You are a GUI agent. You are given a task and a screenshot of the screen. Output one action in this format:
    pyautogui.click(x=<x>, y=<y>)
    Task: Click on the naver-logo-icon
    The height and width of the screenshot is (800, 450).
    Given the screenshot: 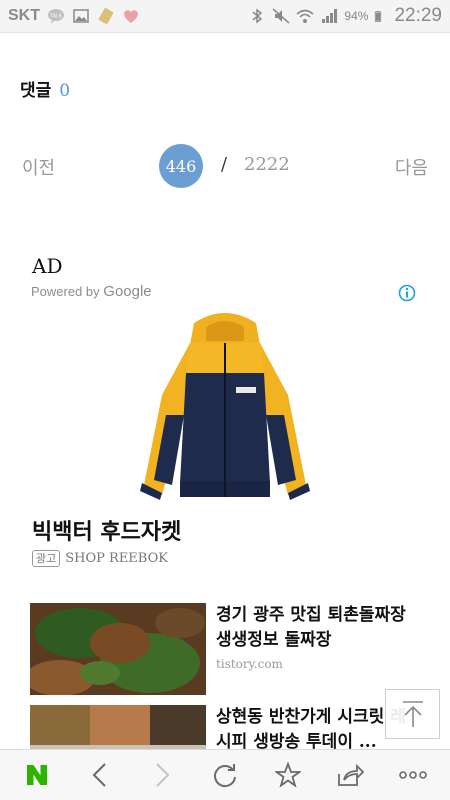 What is the action you would take?
    pyautogui.click(x=37, y=775)
    